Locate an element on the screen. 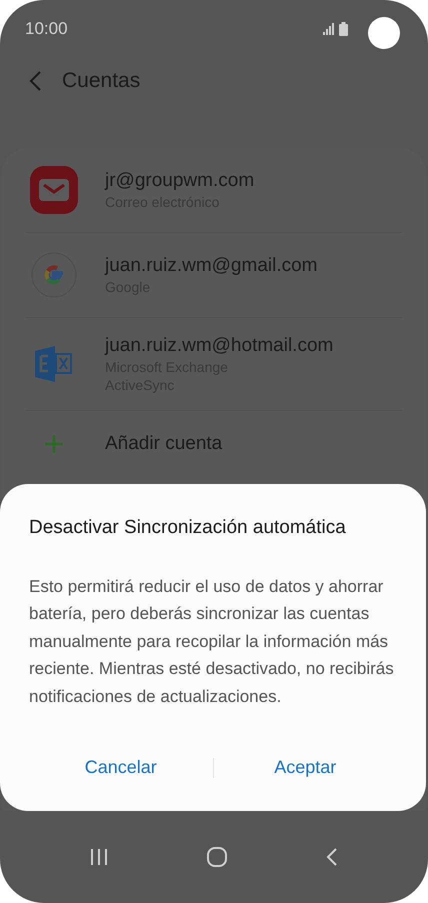 The height and width of the screenshot is (903, 428). signal-icon is located at coordinates (329, 29).